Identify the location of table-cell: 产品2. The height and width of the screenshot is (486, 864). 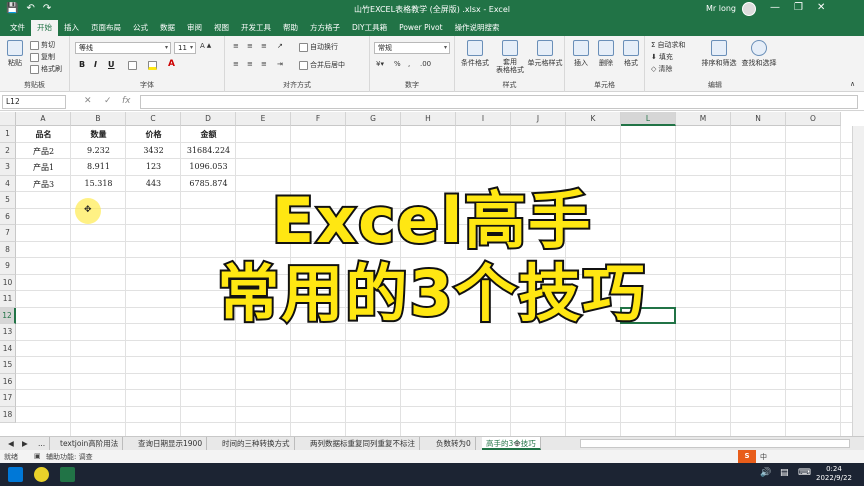
(43, 151).